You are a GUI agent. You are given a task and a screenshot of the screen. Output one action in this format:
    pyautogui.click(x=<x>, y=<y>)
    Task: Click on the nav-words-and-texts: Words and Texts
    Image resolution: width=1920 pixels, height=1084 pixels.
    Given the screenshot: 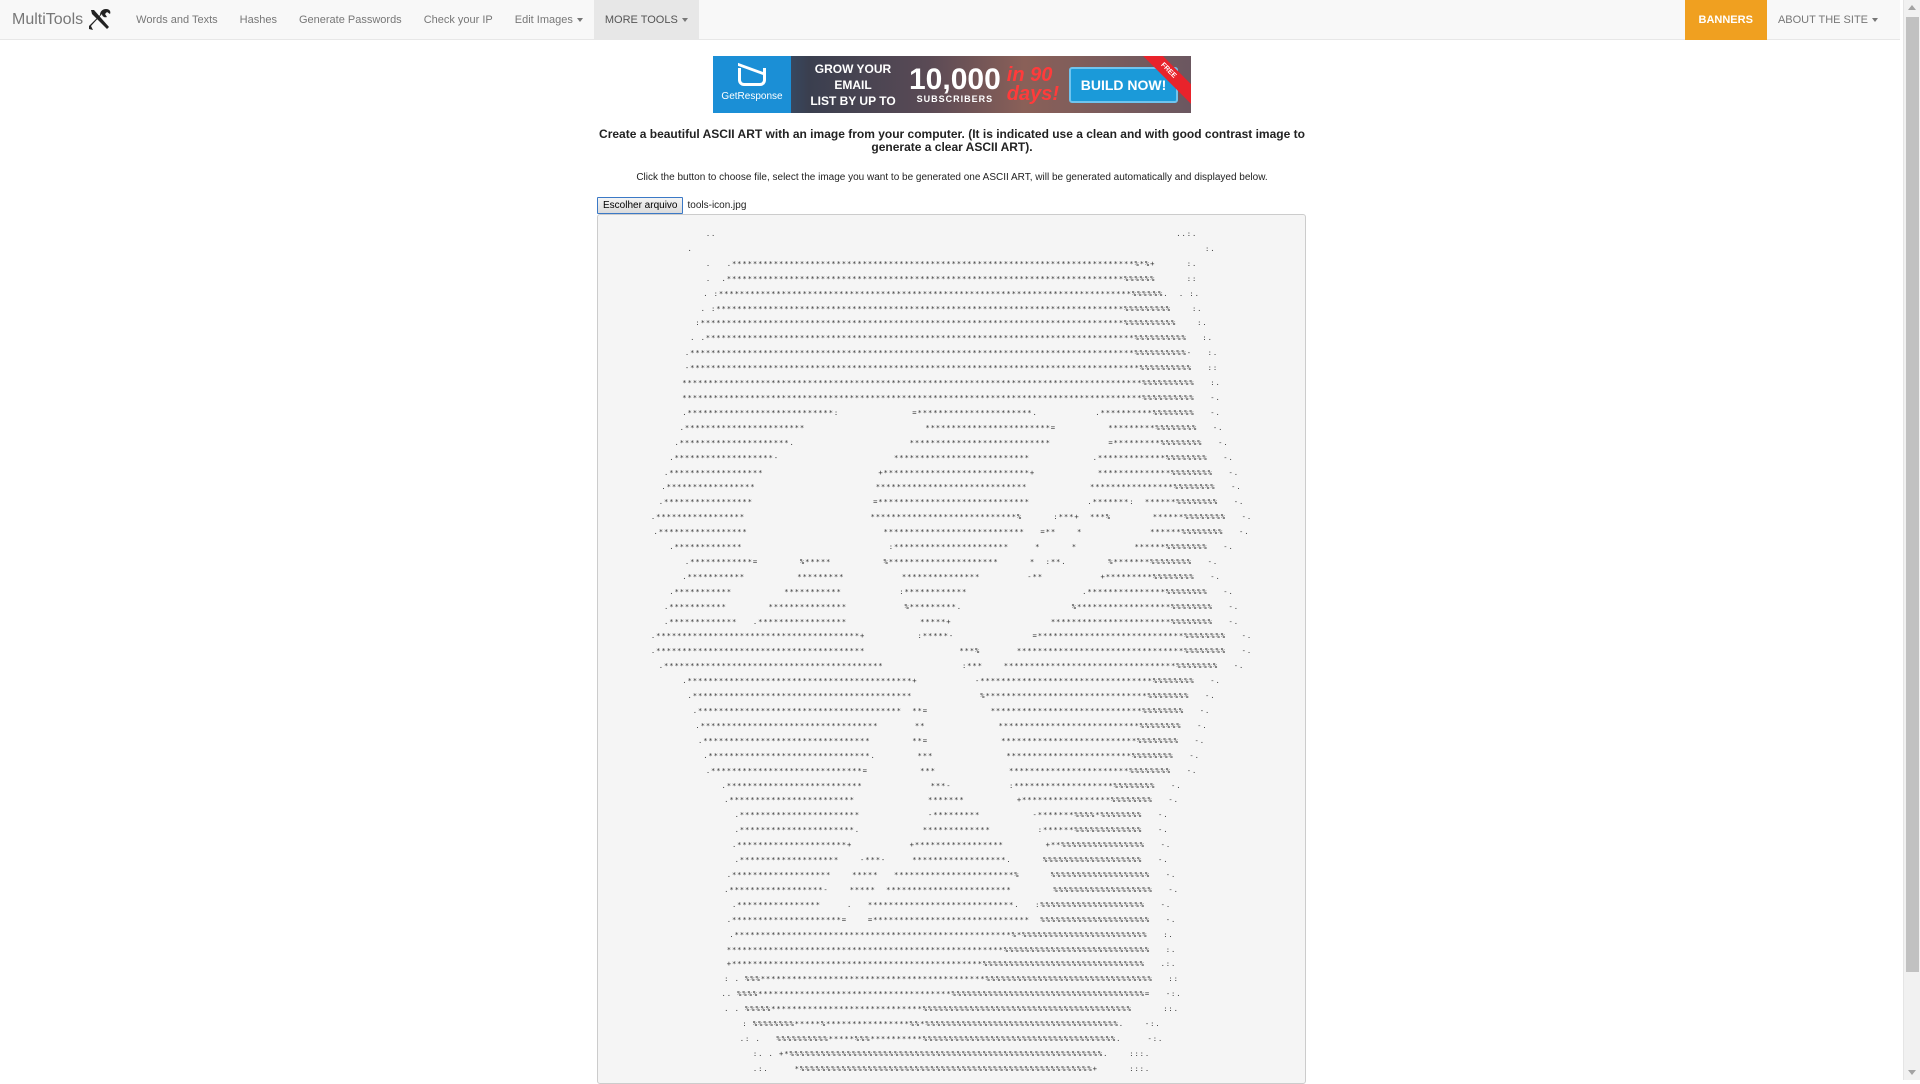 What is the action you would take?
    pyautogui.click(x=177, y=20)
    